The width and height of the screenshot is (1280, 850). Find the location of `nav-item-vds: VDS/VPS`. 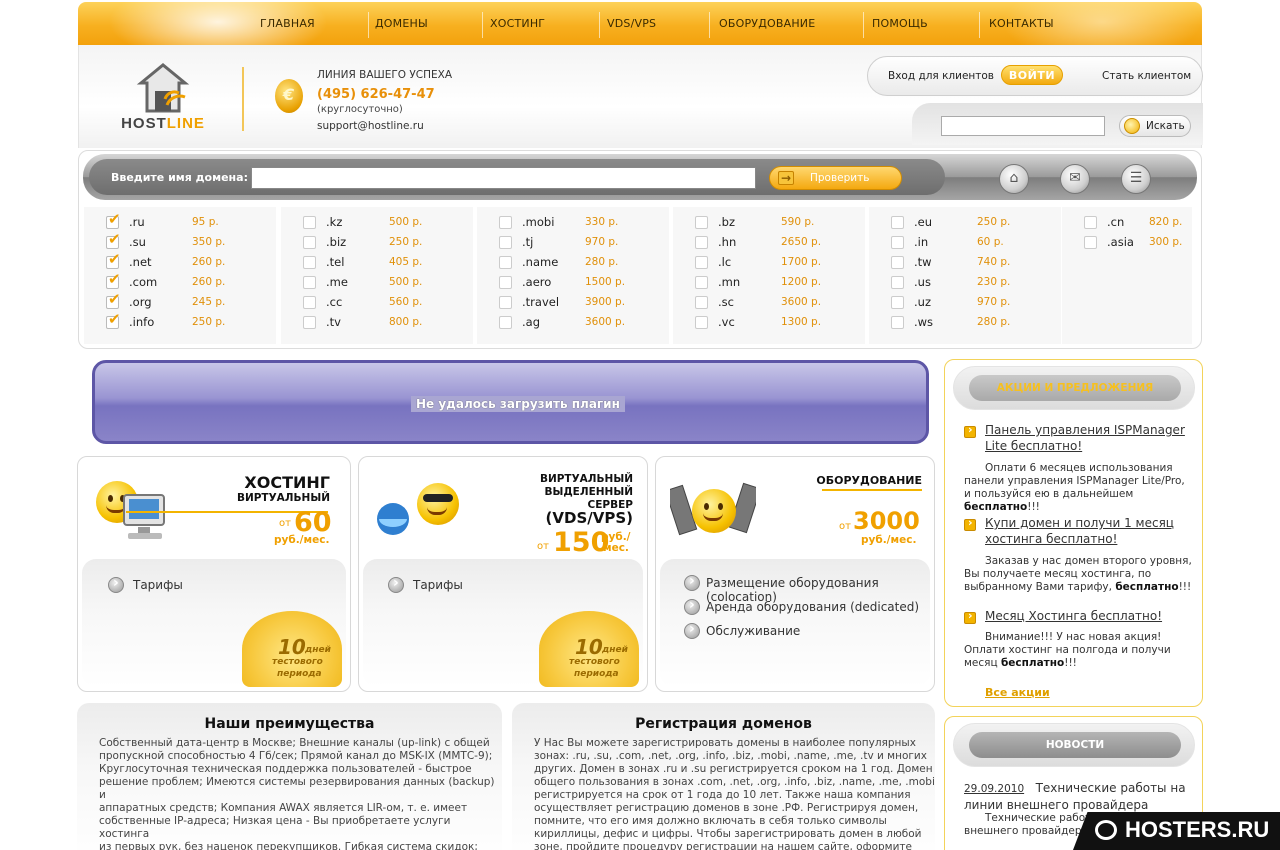

nav-item-vds: VDS/VPS is located at coordinates (631, 23).